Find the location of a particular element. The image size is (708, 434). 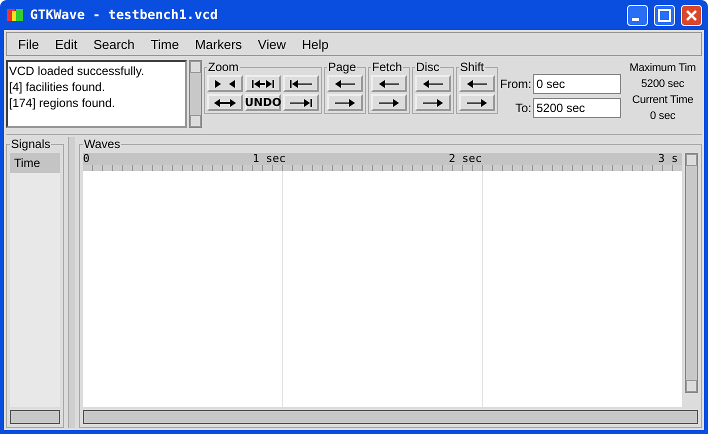

signal-item: Time is located at coordinates (35, 163).